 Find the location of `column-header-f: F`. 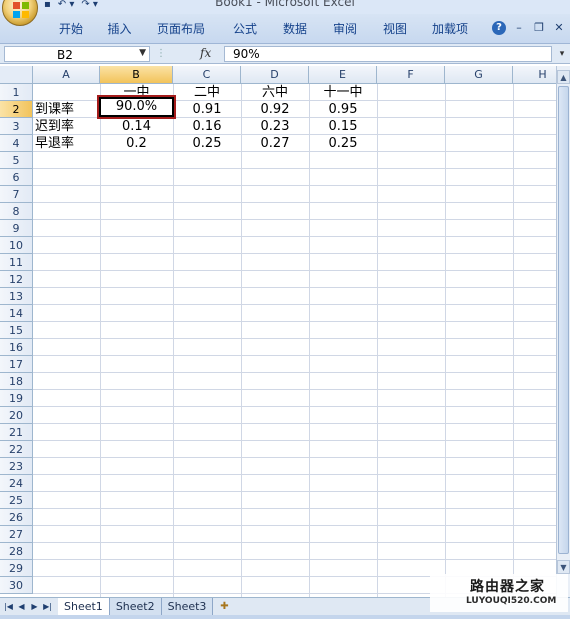

column-header-f: F is located at coordinates (411, 75).